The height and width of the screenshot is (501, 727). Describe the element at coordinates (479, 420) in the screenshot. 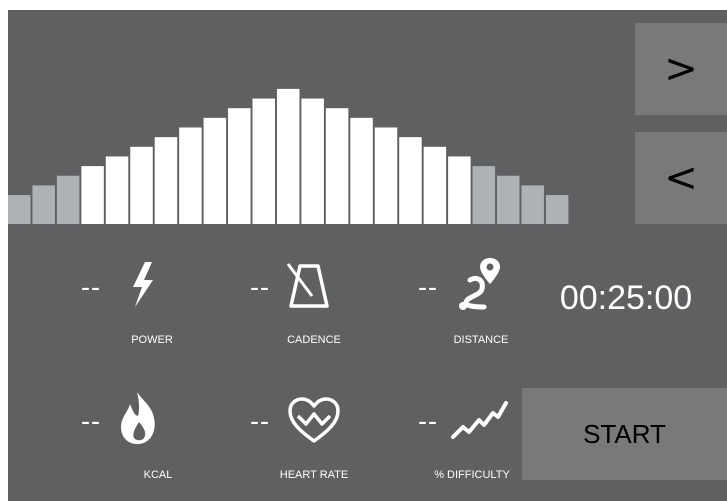

I see `trend-line-icon` at that location.